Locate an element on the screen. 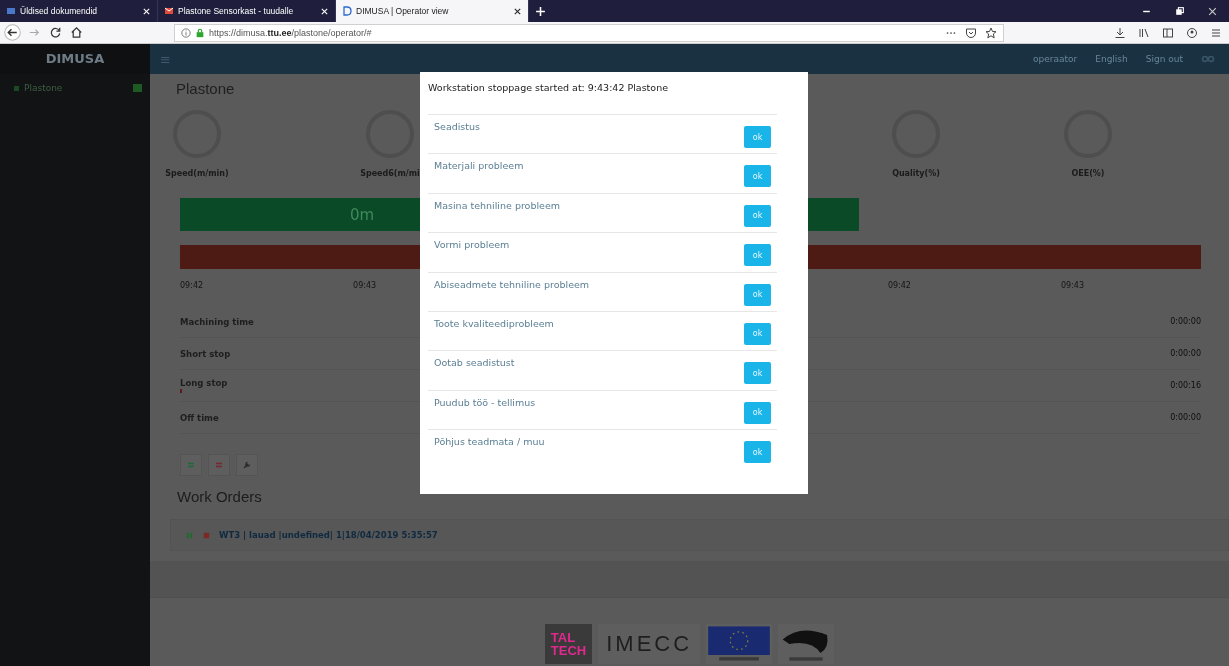 This screenshot has width=1229, height=666. stat-label: Machining time is located at coordinates (217, 321).